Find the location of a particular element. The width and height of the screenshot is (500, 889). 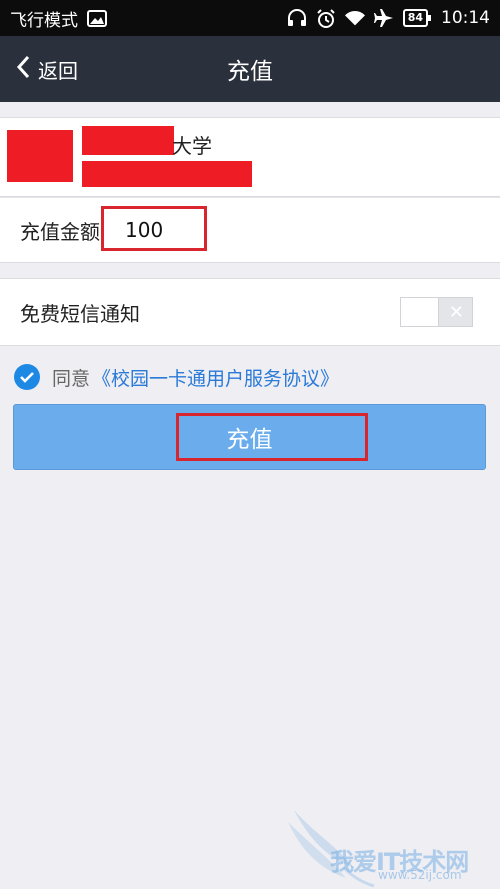

amount-label: 充值金额 is located at coordinates (60, 231).